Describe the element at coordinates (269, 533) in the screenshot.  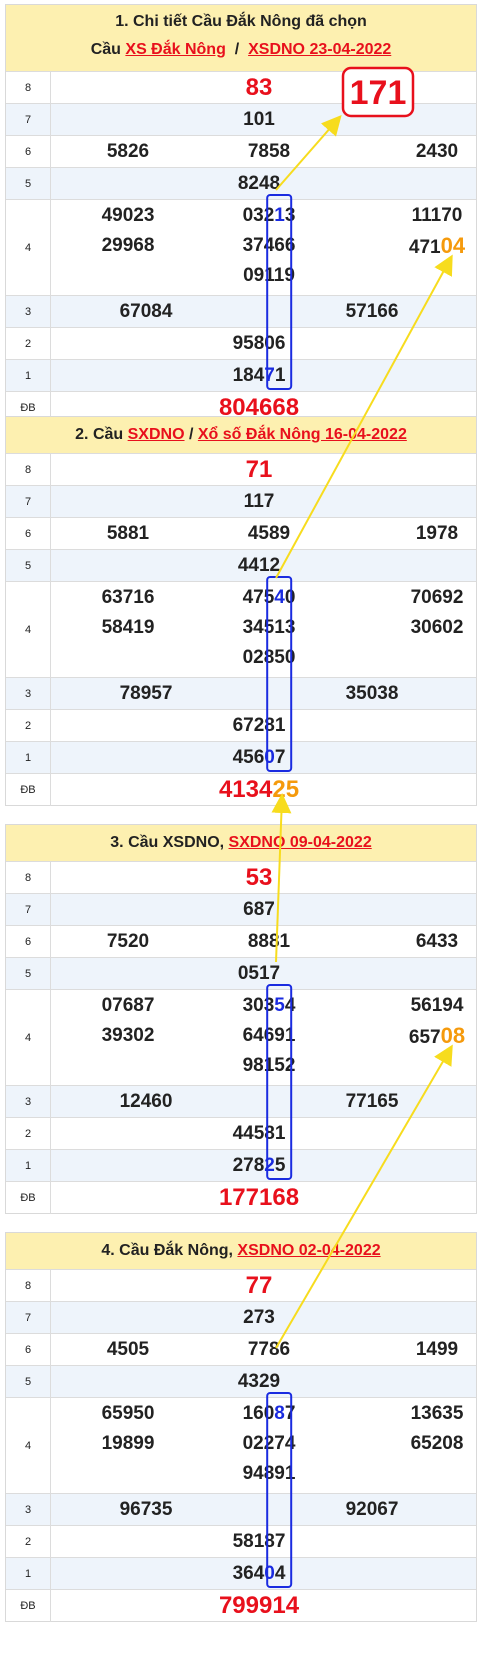
I see `prize-number: 4589` at that location.